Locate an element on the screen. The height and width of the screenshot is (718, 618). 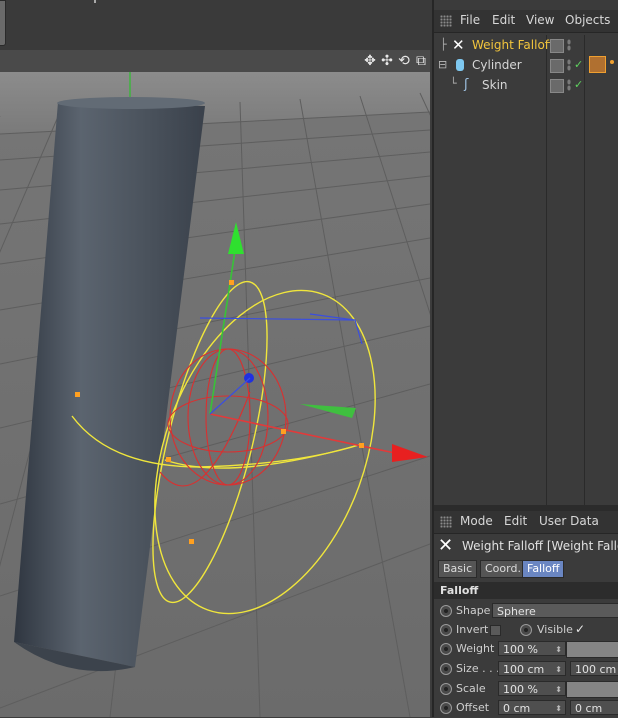
attribute-title-row: ✕ Weight Falloff [Weight Falloff] is located at coordinates (526, 547).